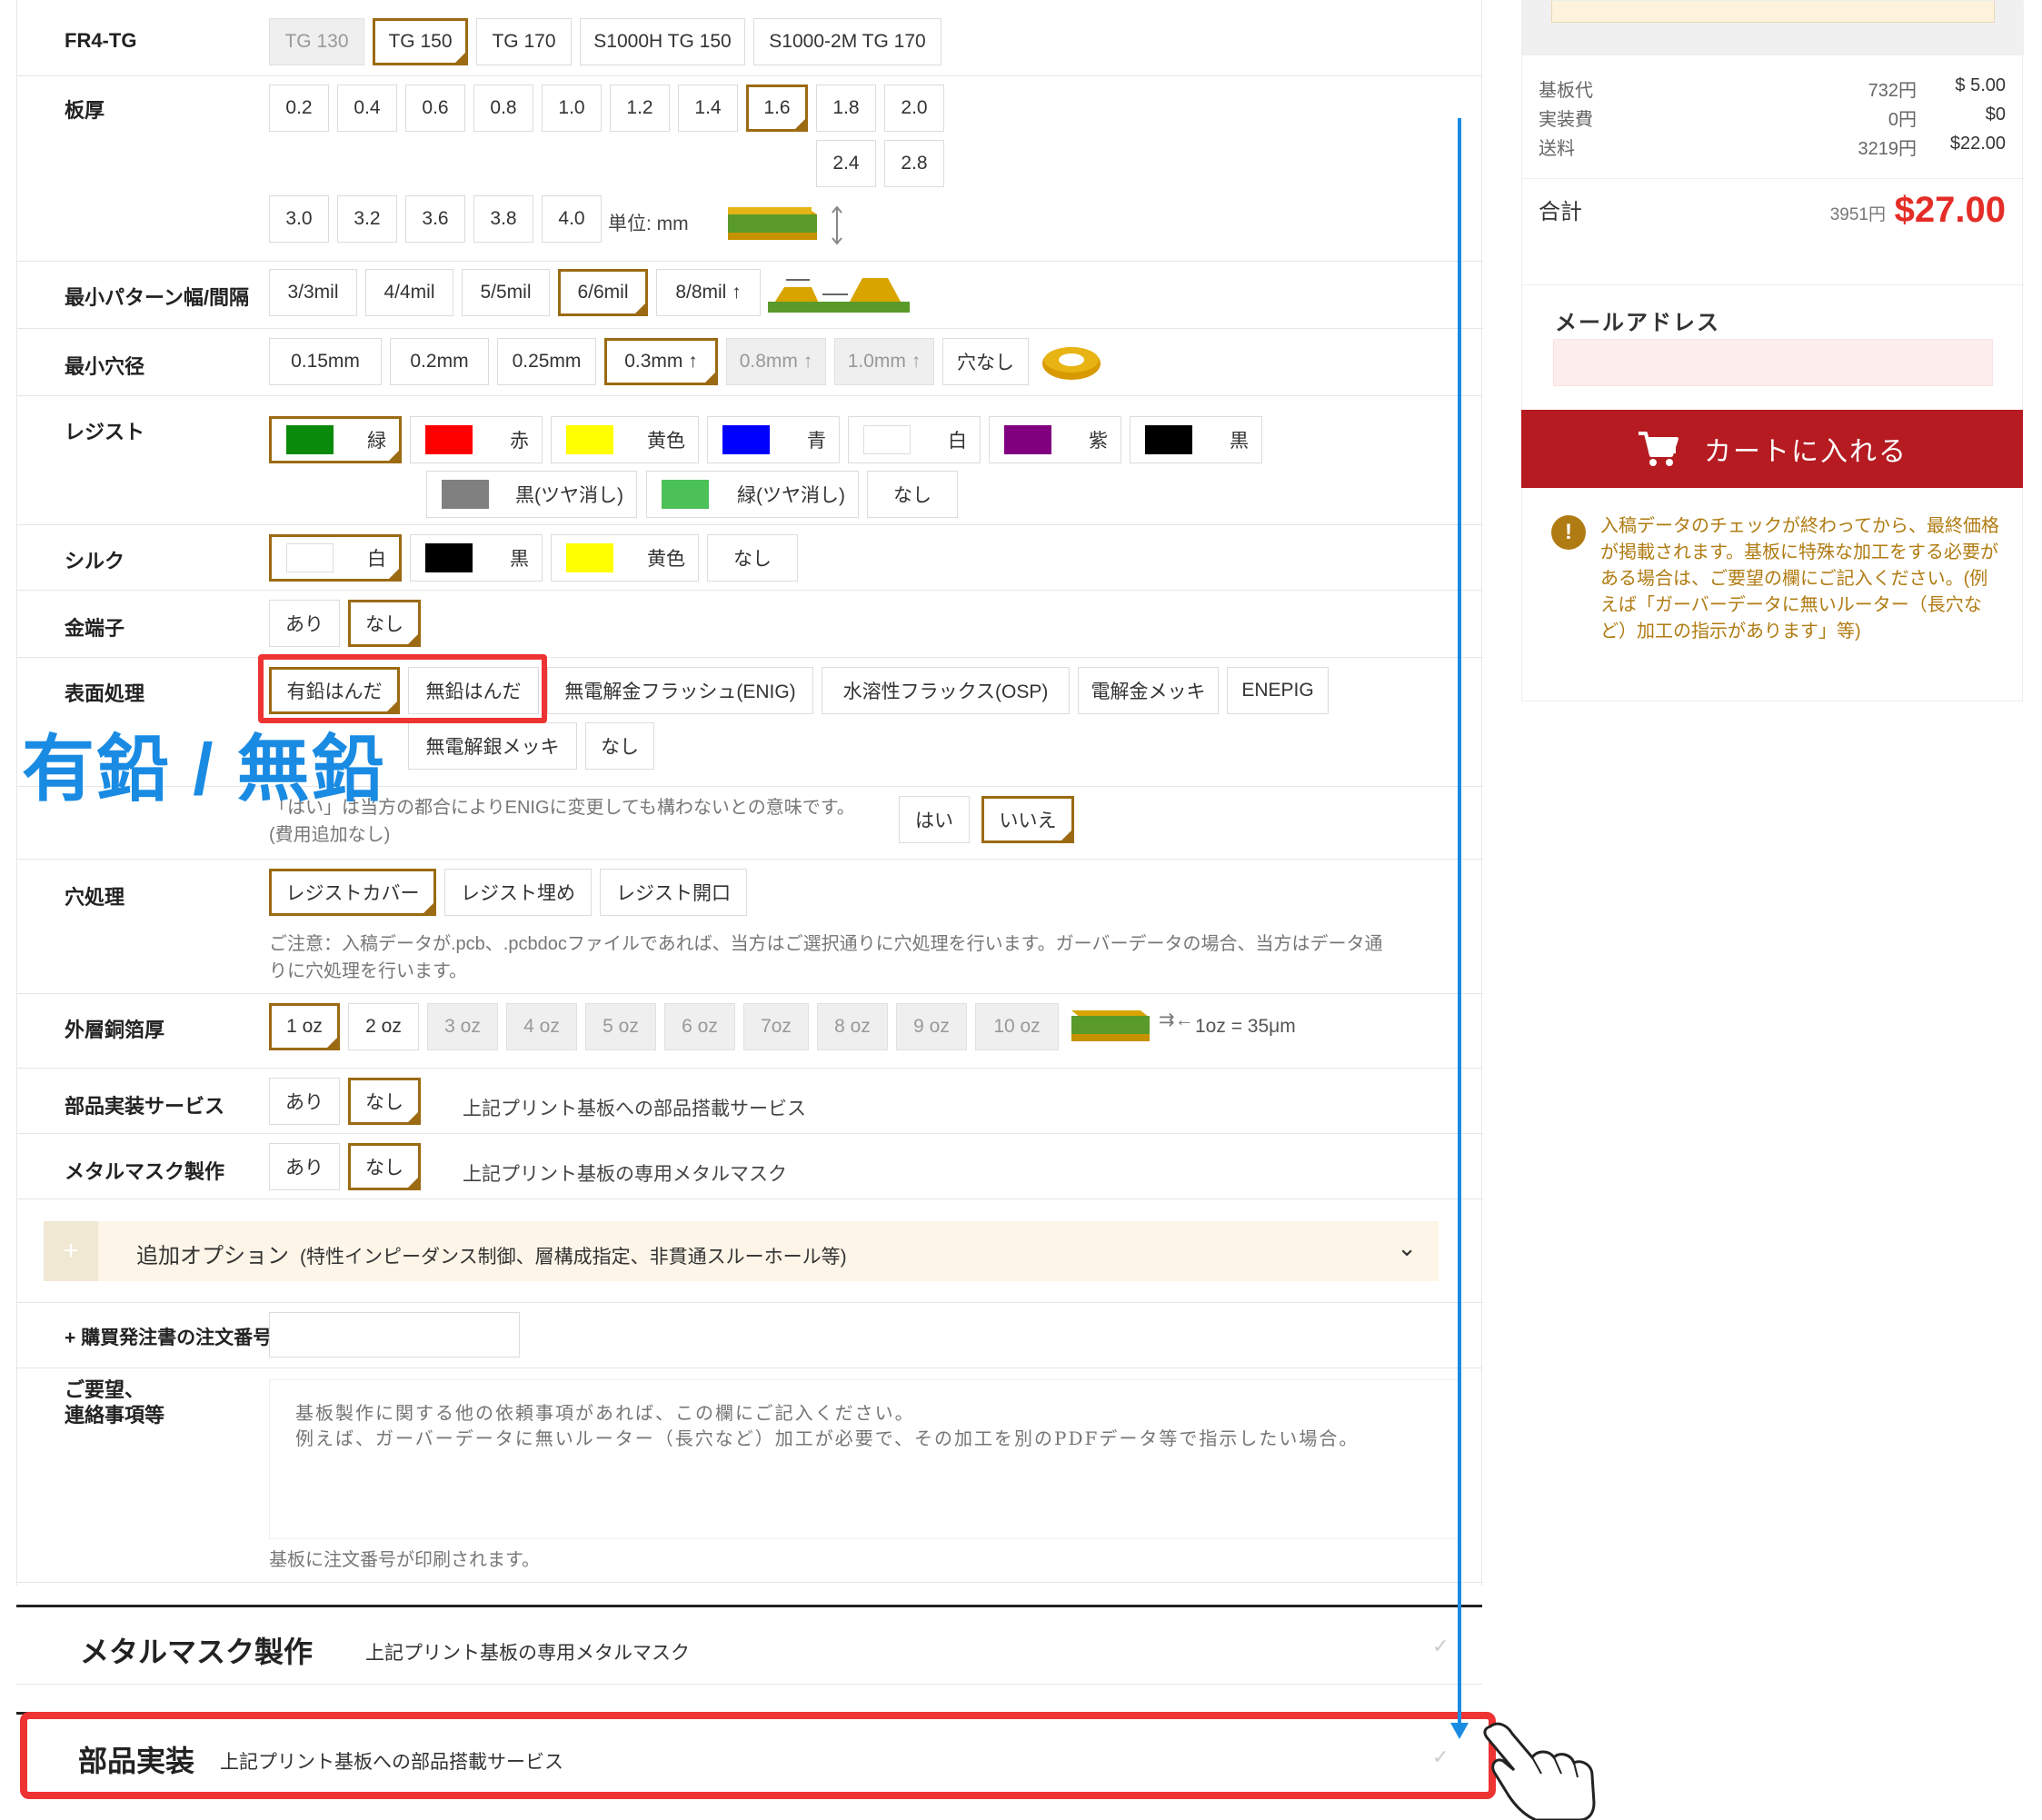 This screenshot has width=2042, height=1820. Describe the element at coordinates (777, 109) in the screenshot. I see `option-thickness-selected: 1.6` at that location.